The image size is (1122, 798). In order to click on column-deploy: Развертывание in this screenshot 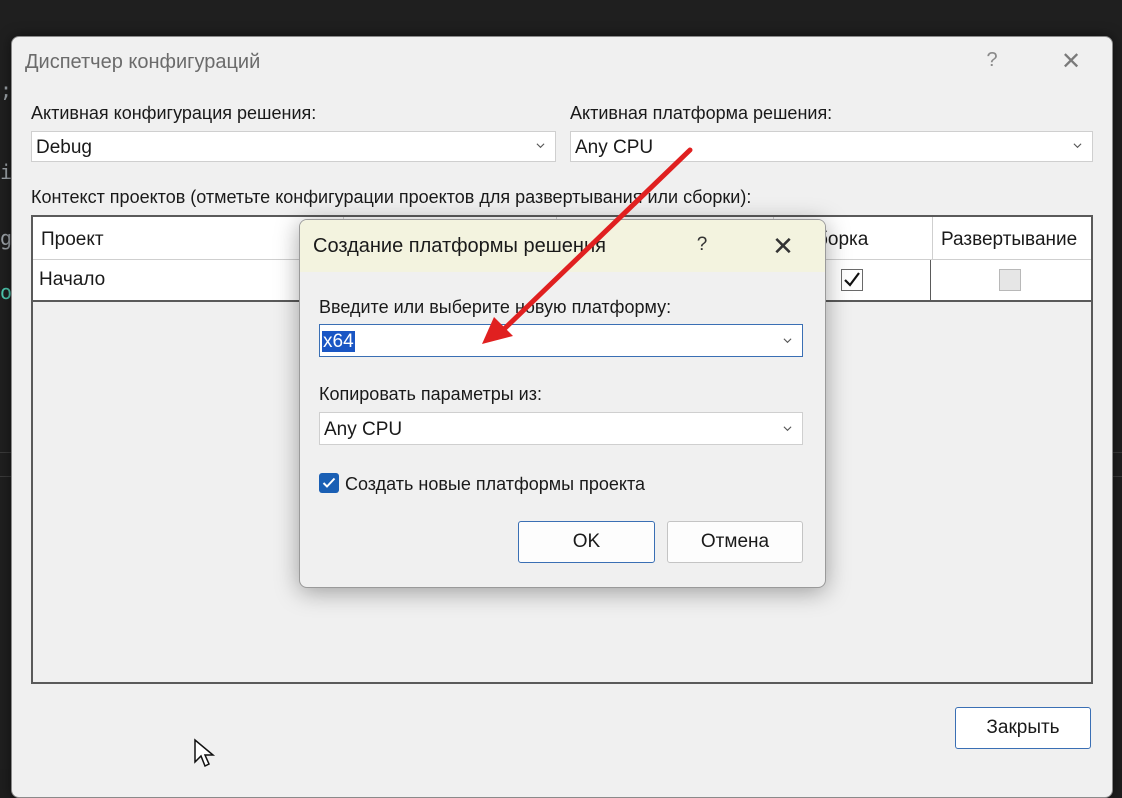, I will do `click(1012, 238)`.